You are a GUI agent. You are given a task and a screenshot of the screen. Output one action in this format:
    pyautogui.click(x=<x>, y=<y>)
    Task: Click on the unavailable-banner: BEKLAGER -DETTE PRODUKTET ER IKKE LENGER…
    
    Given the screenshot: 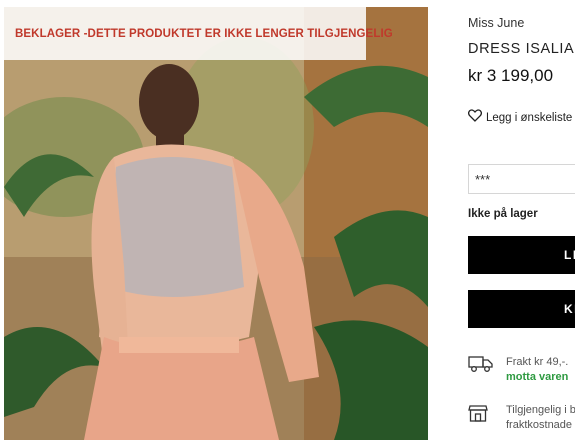 What is the action you would take?
    pyautogui.click(x=198, y=33)
    